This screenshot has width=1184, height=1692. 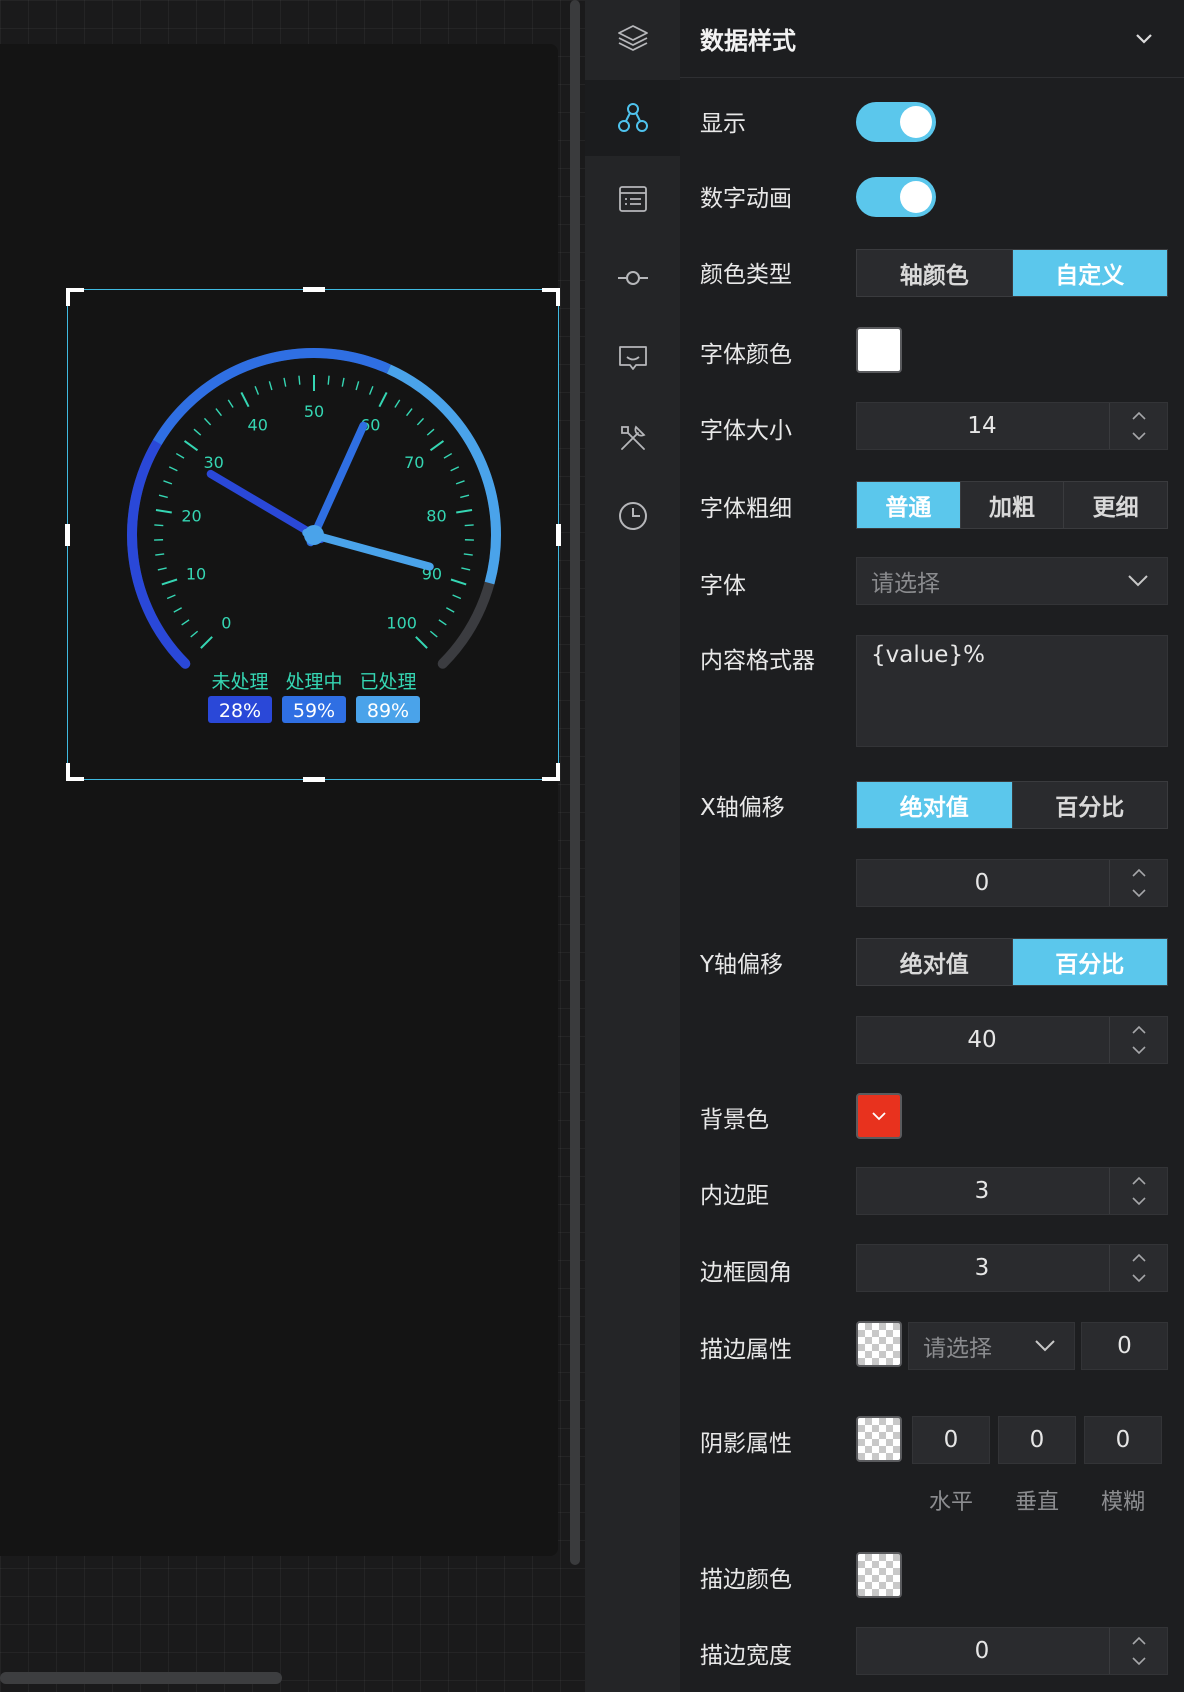 I want to click on stroke-attr-label: 描边属性, so click(x=746, y=1350).